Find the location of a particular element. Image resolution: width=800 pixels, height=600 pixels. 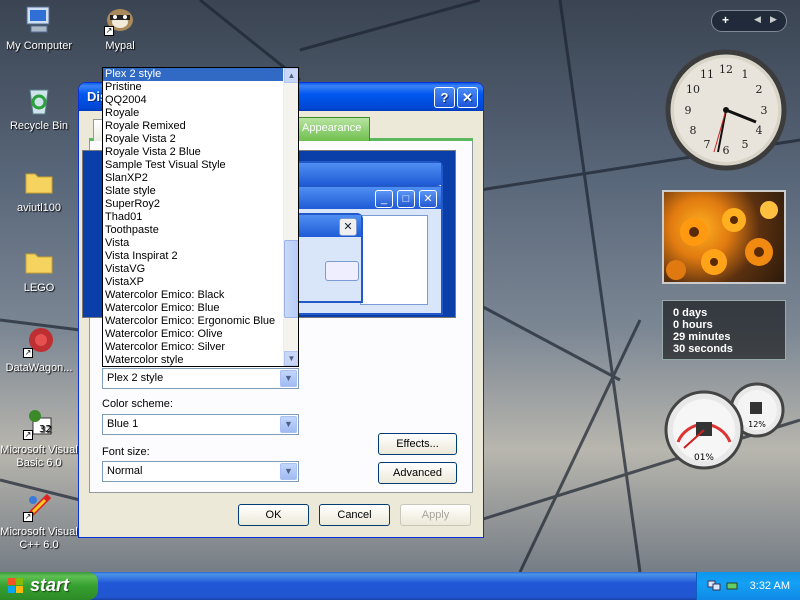

my-computer-icon is located at coordinates (39, 20).